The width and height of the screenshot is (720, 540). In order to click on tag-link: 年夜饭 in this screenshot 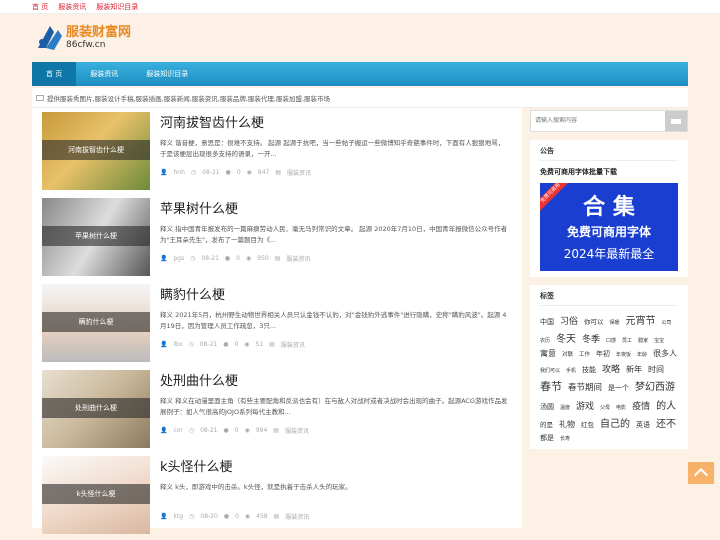, I will do `click(623, 354)`.